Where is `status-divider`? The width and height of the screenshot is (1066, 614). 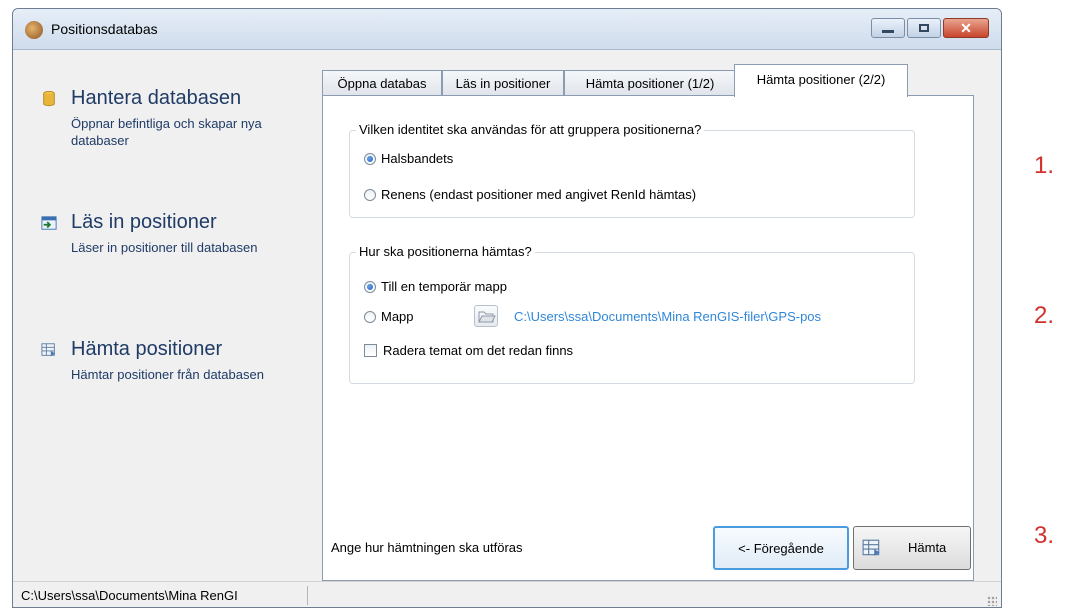
status-divider is located at coordinates (307, 595).